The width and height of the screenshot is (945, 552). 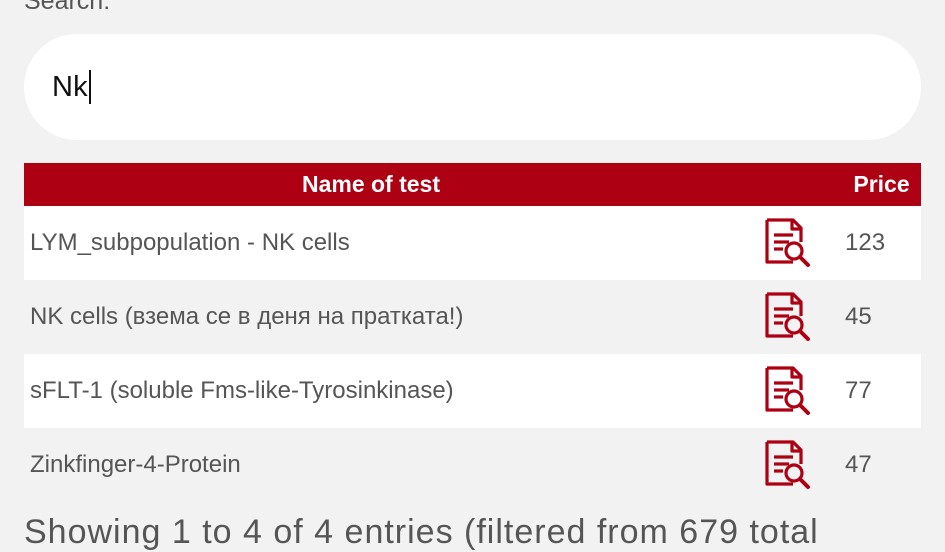 I want to click on table-row: Zinkfinger-4-Protein 47, so click(x=472, y=465).